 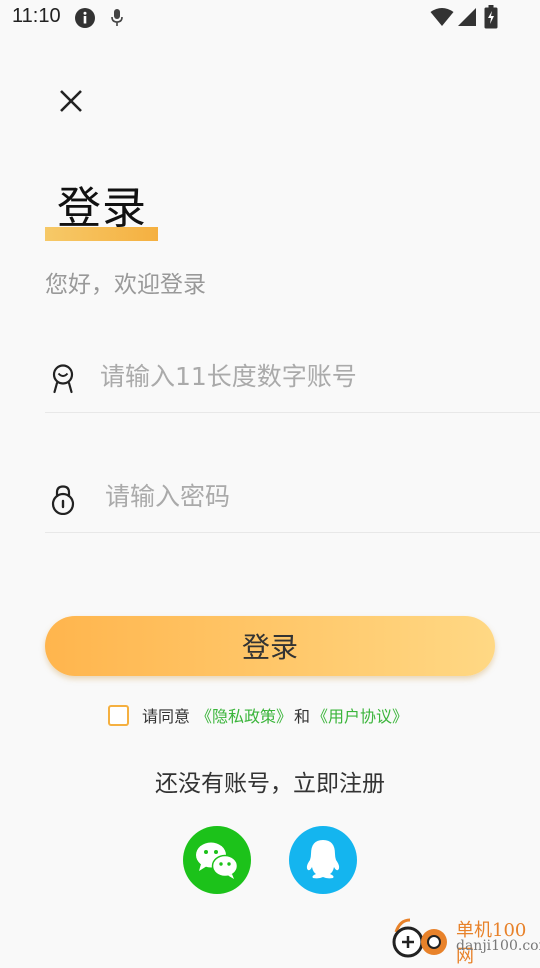 I want to click on register-link: 还没有账号，立即注册, so click(x=270, y=781).